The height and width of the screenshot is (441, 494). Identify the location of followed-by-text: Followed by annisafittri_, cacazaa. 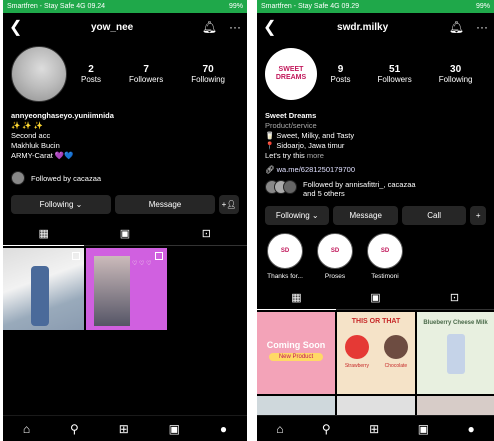
(359, 184).